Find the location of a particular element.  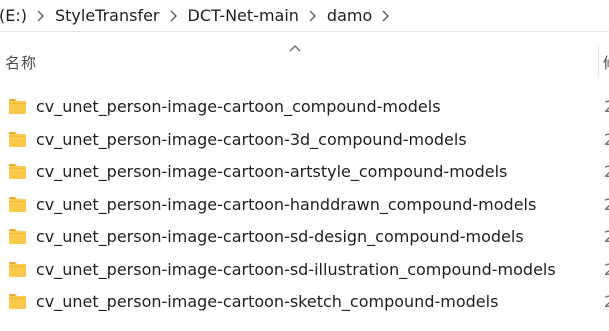

sort-ascending-icon is located at coordinates (295, 46).